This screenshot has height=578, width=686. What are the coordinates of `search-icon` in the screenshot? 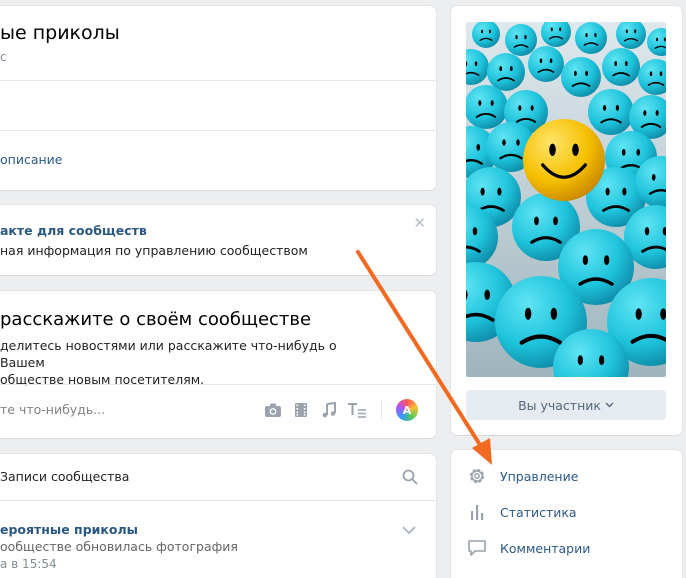 It's located at (410, 479).